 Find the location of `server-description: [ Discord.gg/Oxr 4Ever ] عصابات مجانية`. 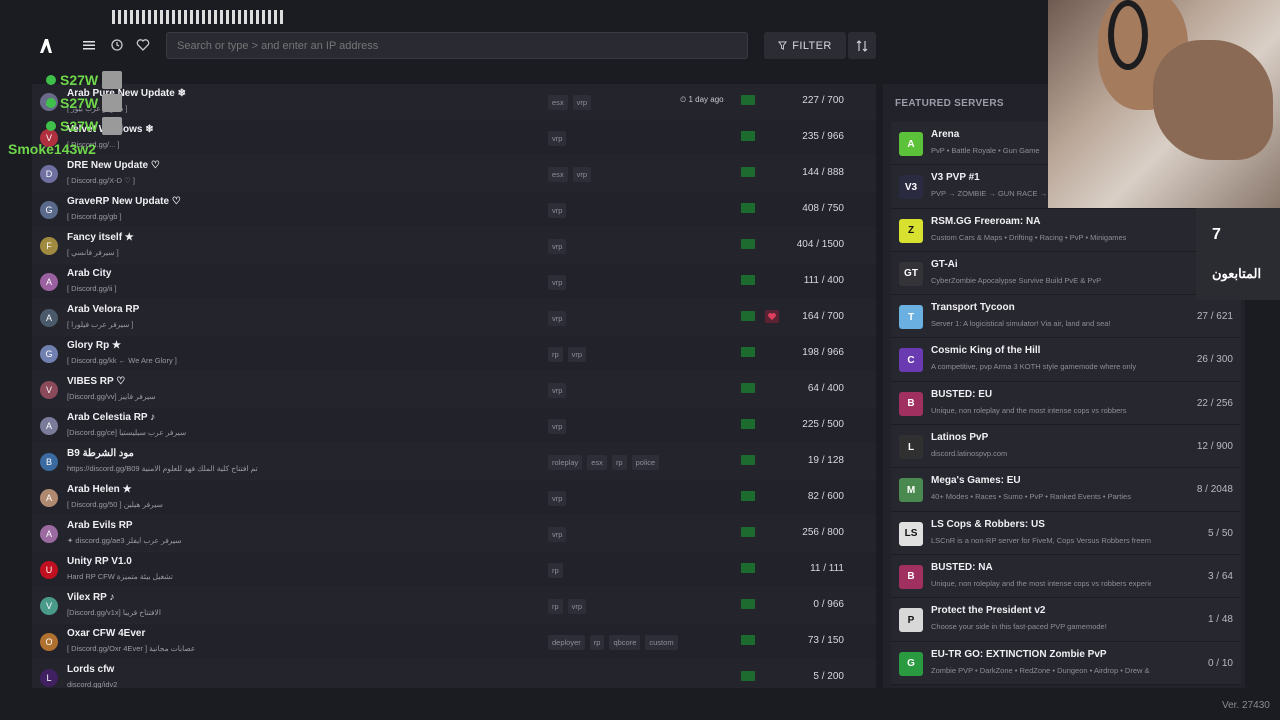

server-description: [ Discord.gg/Oxr 4Ever ] عصابات مجانية is located at coordinates (131, 648).